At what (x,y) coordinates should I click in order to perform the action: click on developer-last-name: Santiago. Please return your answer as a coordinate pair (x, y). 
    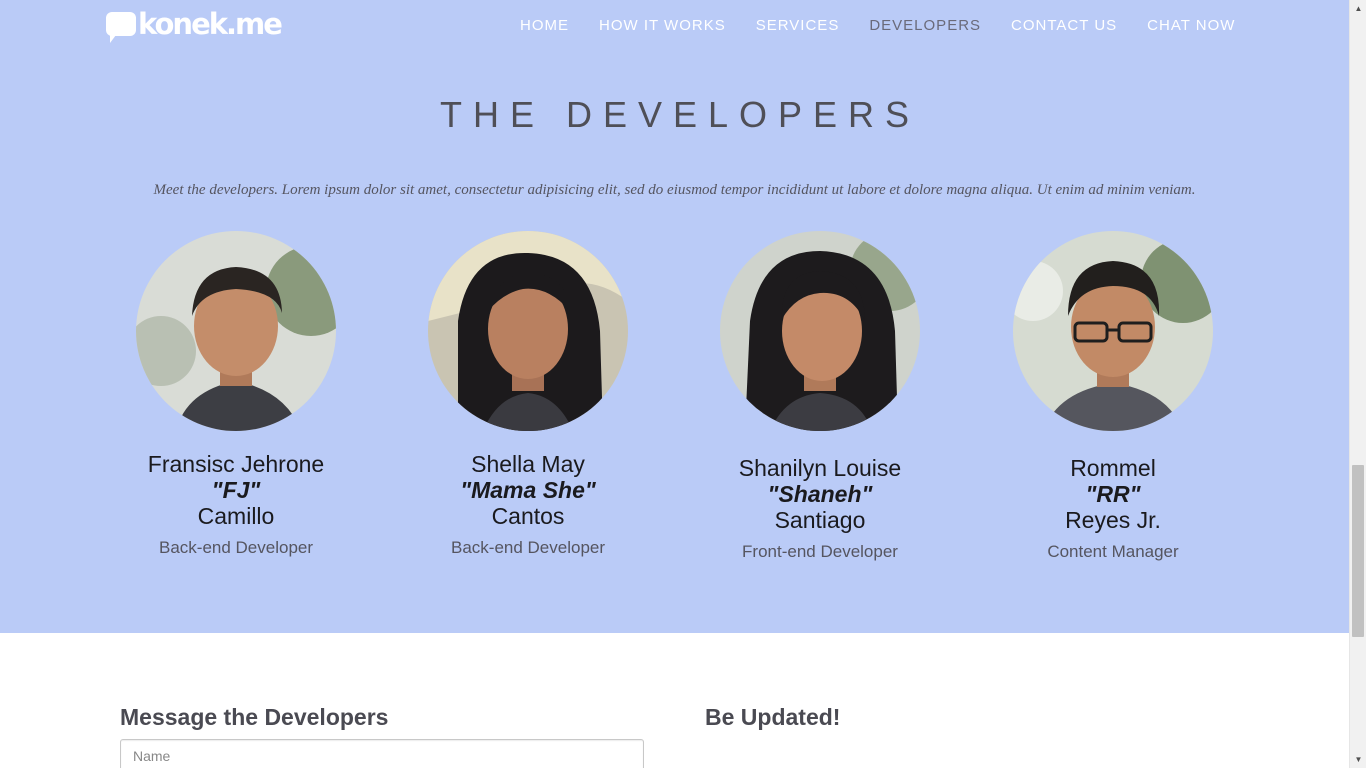
    Looking at the image, I should click on (820, 520).